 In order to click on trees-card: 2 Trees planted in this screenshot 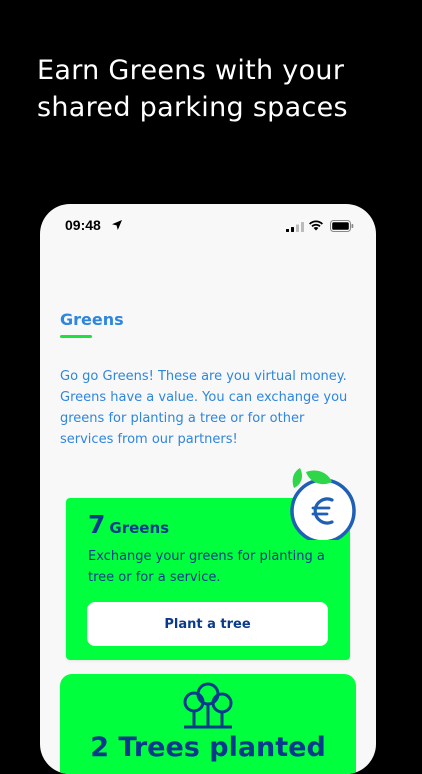, I will do `click(208, 724)`.